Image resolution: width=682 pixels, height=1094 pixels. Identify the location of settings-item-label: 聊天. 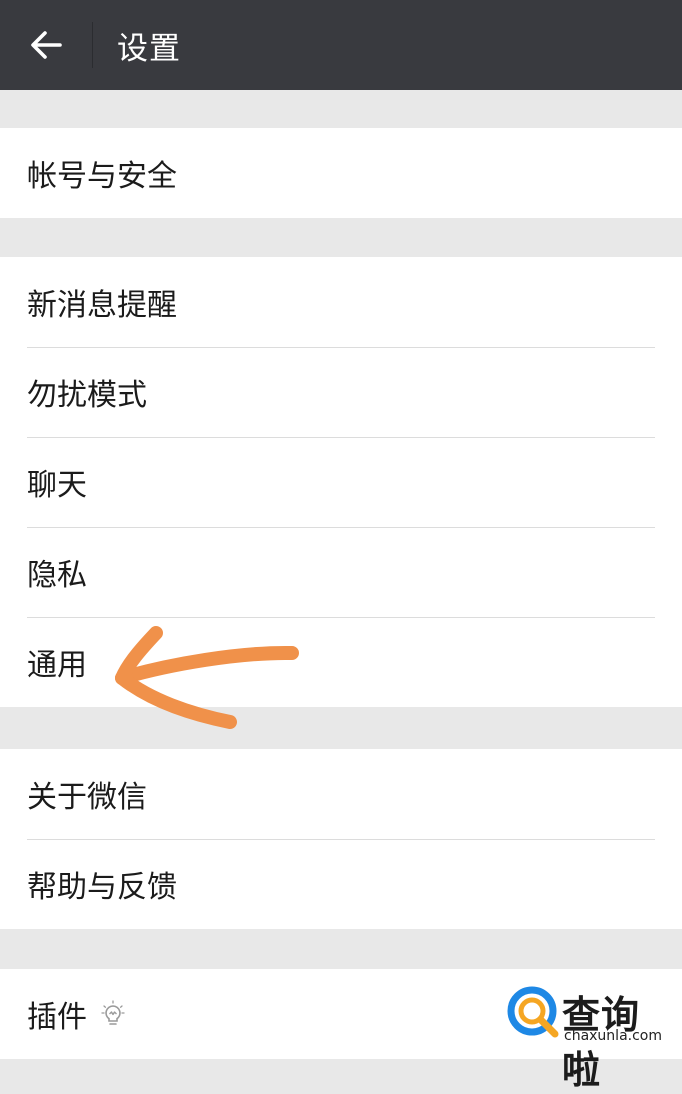
(57, 485).